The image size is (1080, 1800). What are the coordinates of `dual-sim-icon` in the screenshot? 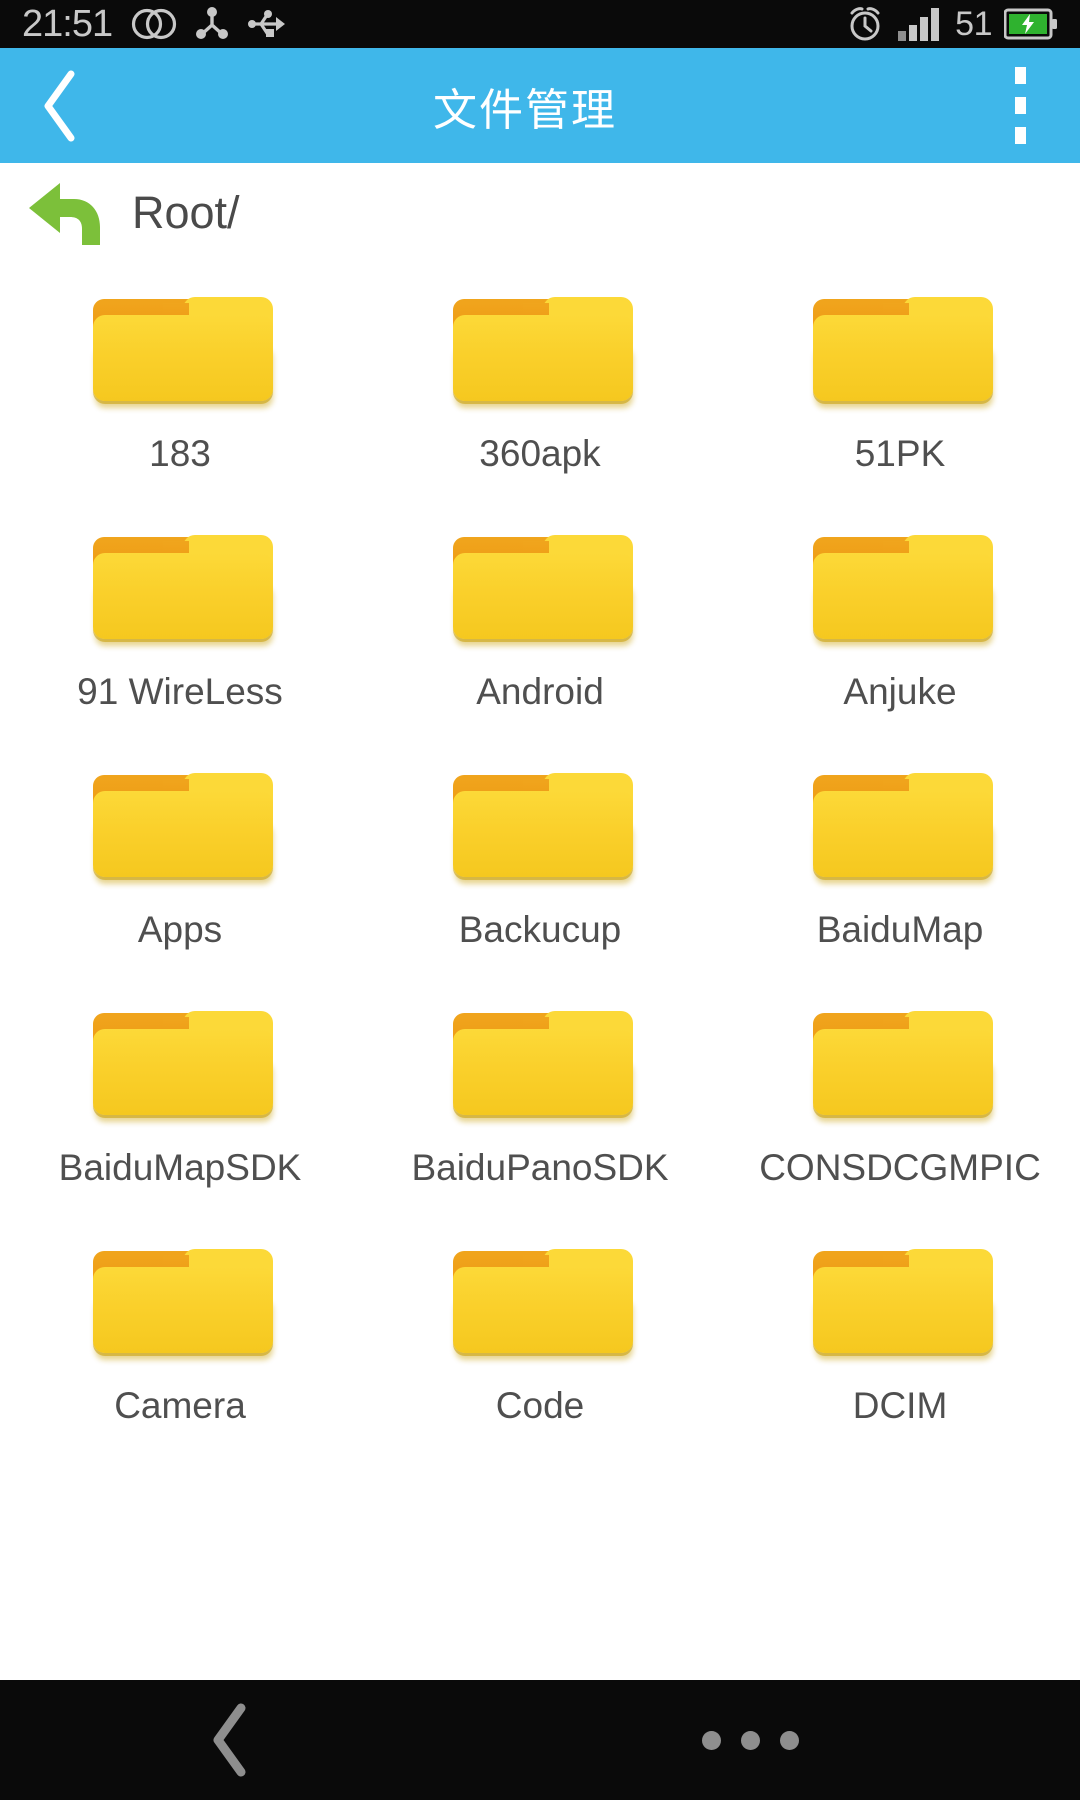 It's located at (154, 24).